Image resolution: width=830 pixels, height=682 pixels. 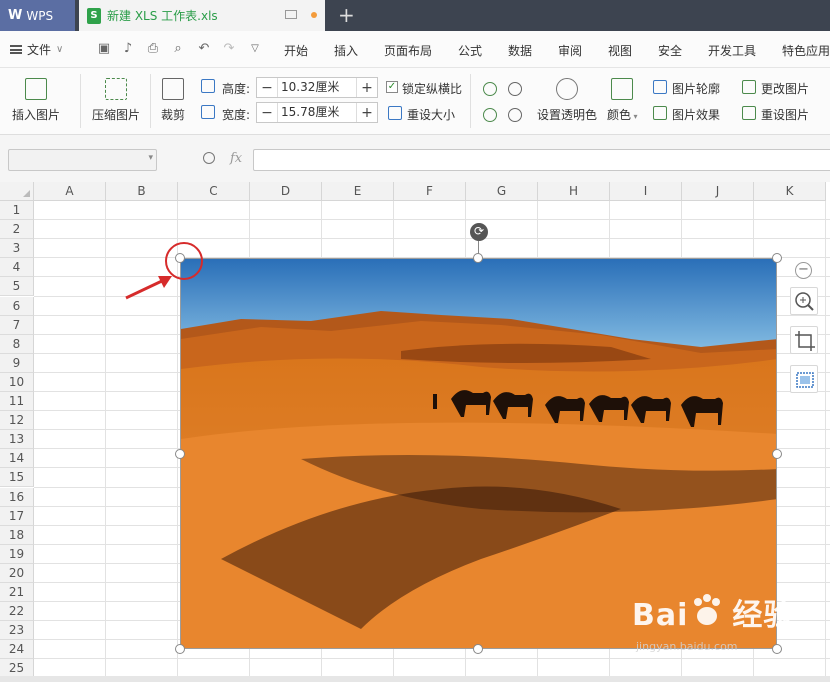 I want to click on resize-handle-bottom-right, so click(x=777, y=649).